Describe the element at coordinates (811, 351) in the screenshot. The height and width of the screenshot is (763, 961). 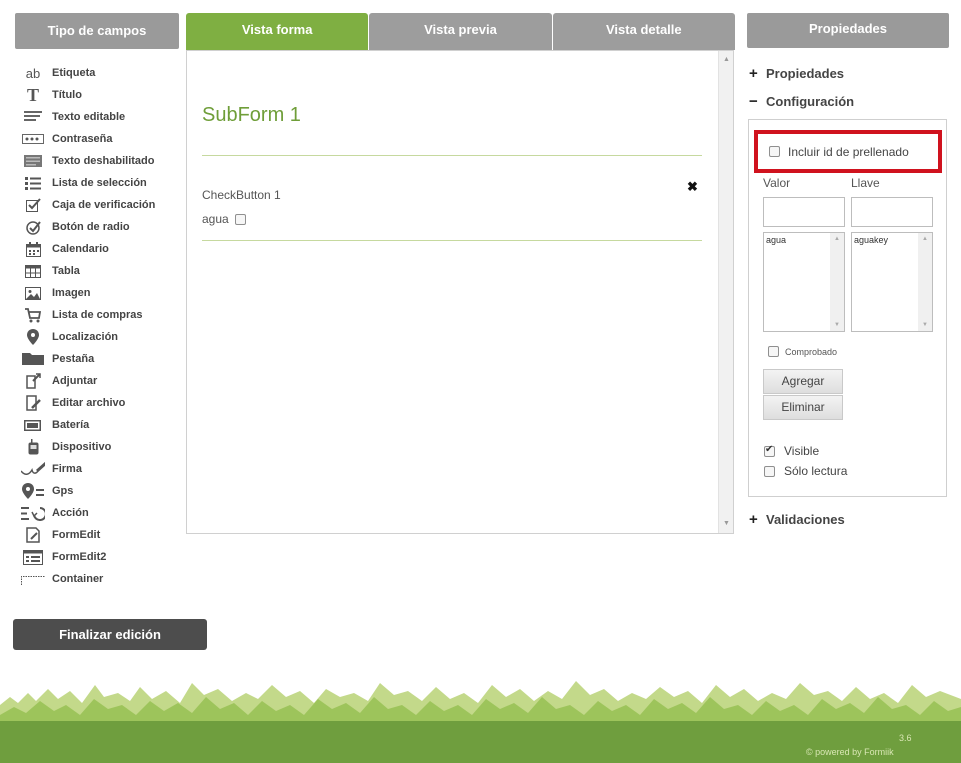
I see `comprobado-label: Comprobado` at that location.